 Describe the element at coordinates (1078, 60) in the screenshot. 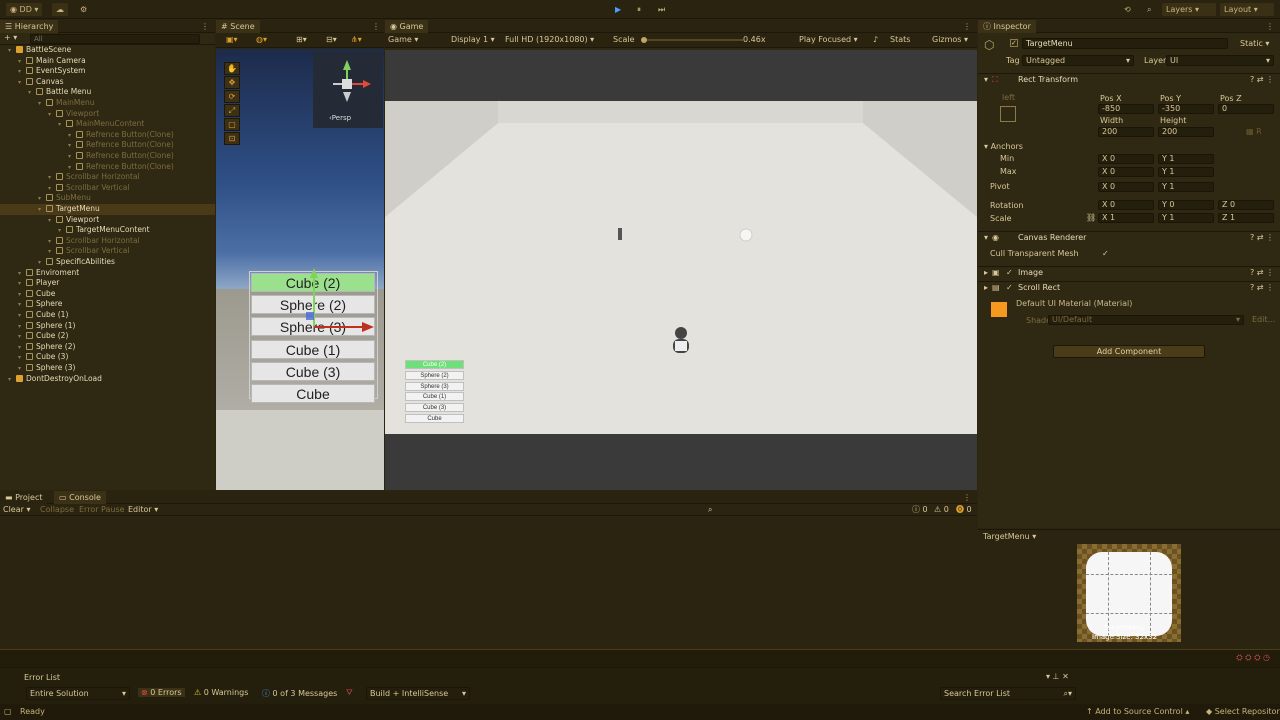

I see `tag-dropdown: Untagged ▾` at that location.